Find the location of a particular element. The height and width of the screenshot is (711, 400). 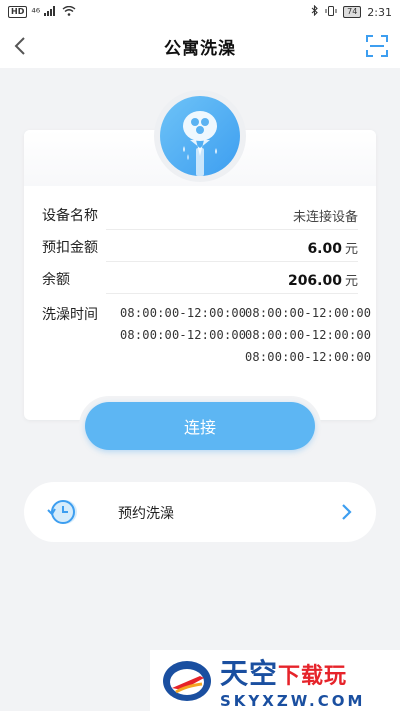

deposit-label: 预扣金额 is located at coordinates (70, 248).